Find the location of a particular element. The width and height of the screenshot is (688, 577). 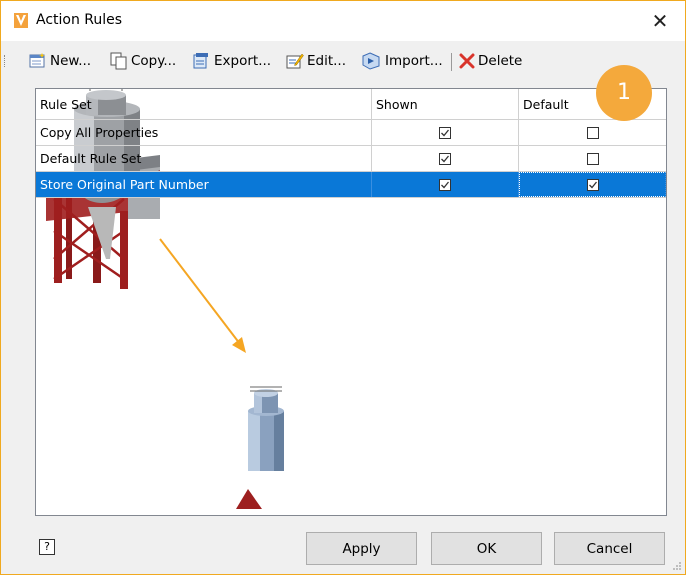

delete-icon is located at coordinates (467, 61).